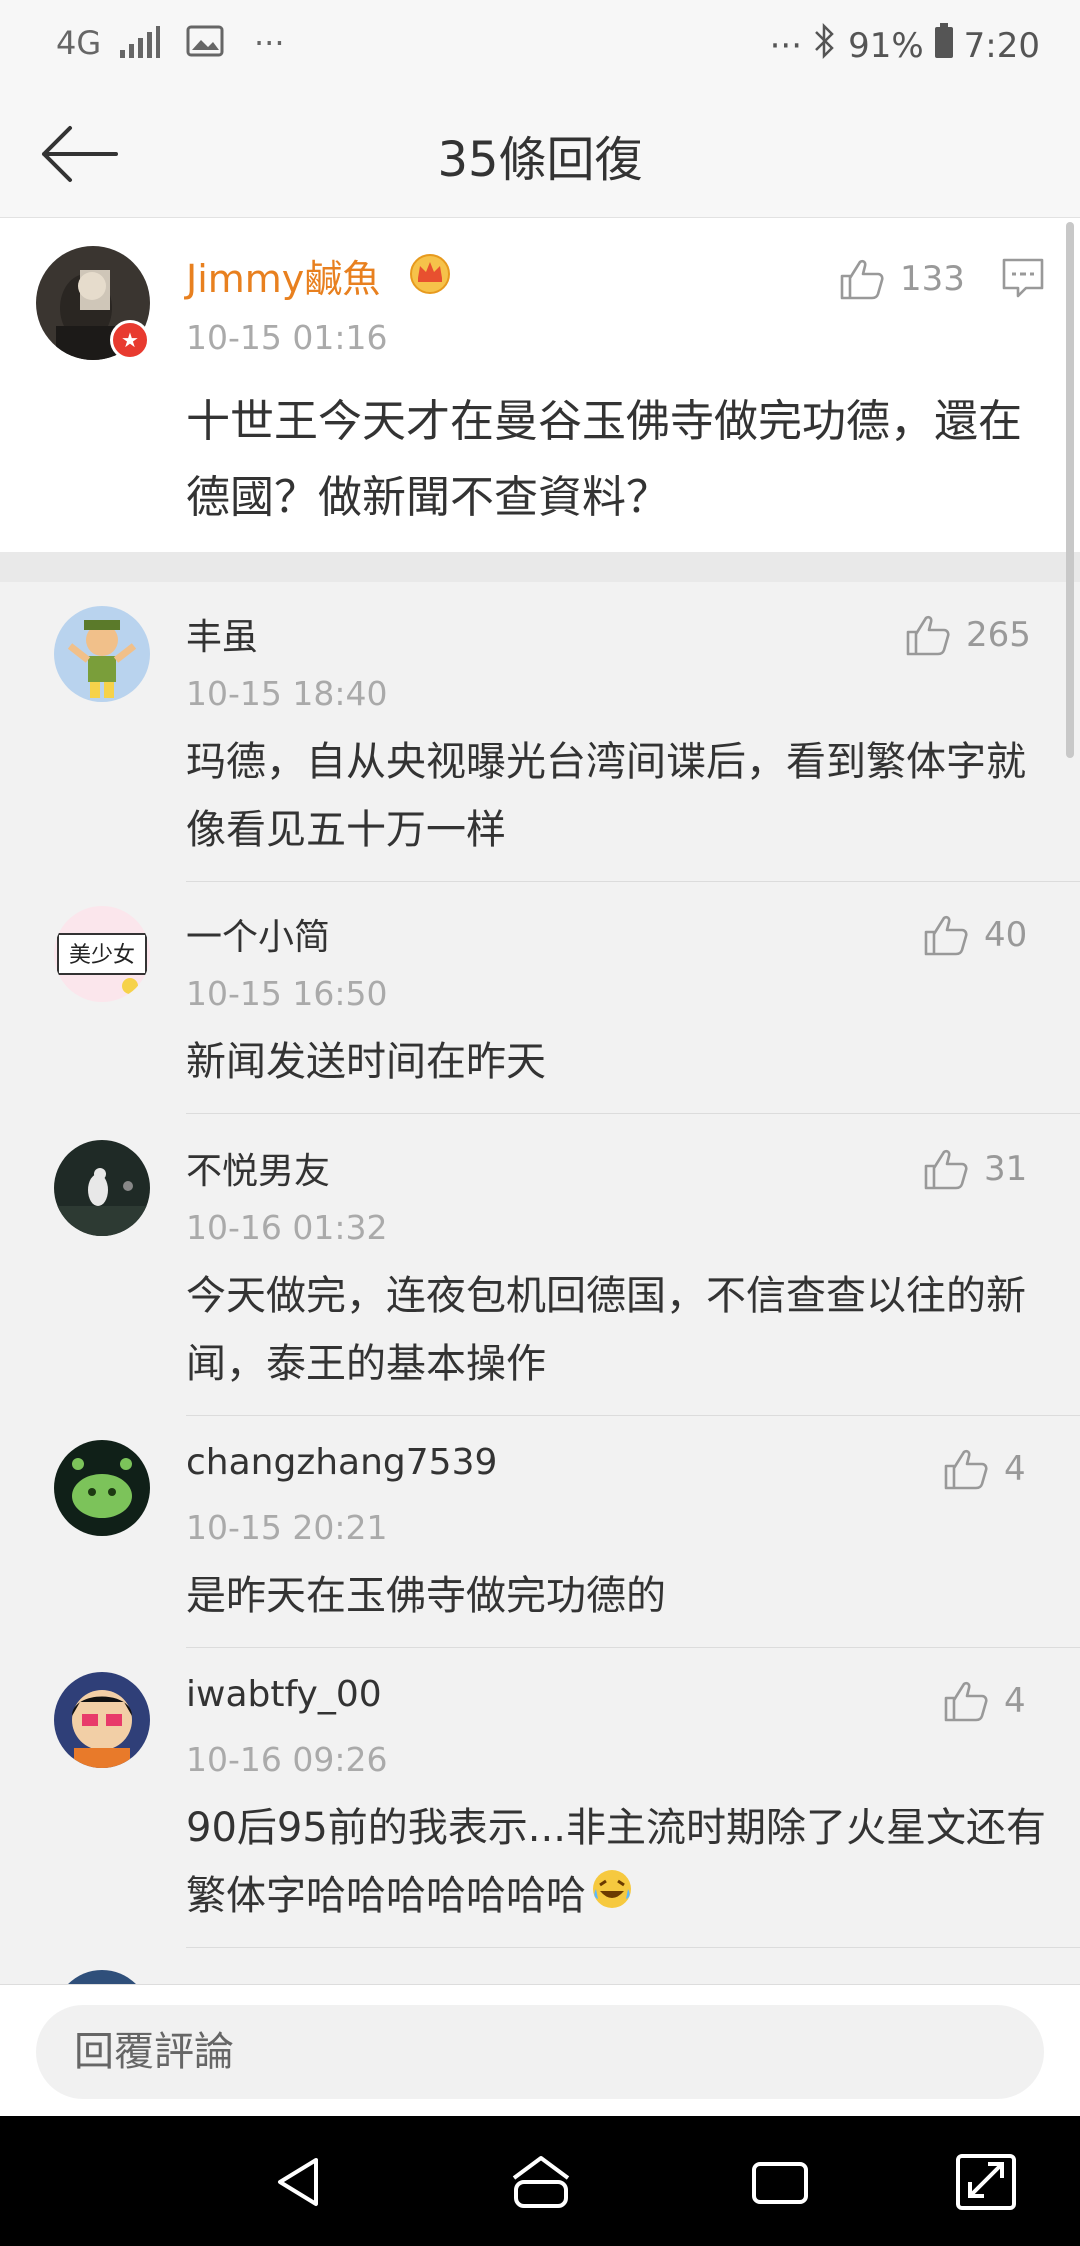 The height and width of the screenshot is (2246, 1080). Describe the element at coordinates (258, 934) in the screenshot. I see `username: 一个小简` at that location.